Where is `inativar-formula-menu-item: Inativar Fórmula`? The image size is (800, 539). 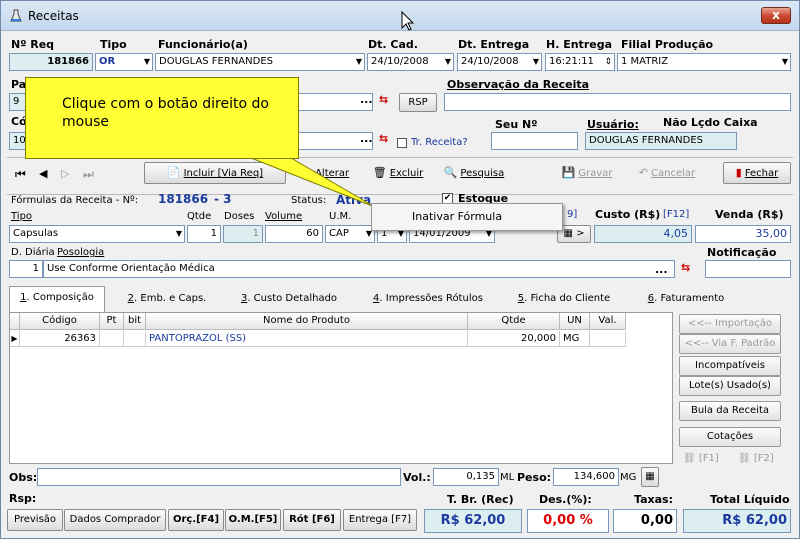
inativar-formula-menu-item: Inativar Fórmula is located at coordinates (457, 216).